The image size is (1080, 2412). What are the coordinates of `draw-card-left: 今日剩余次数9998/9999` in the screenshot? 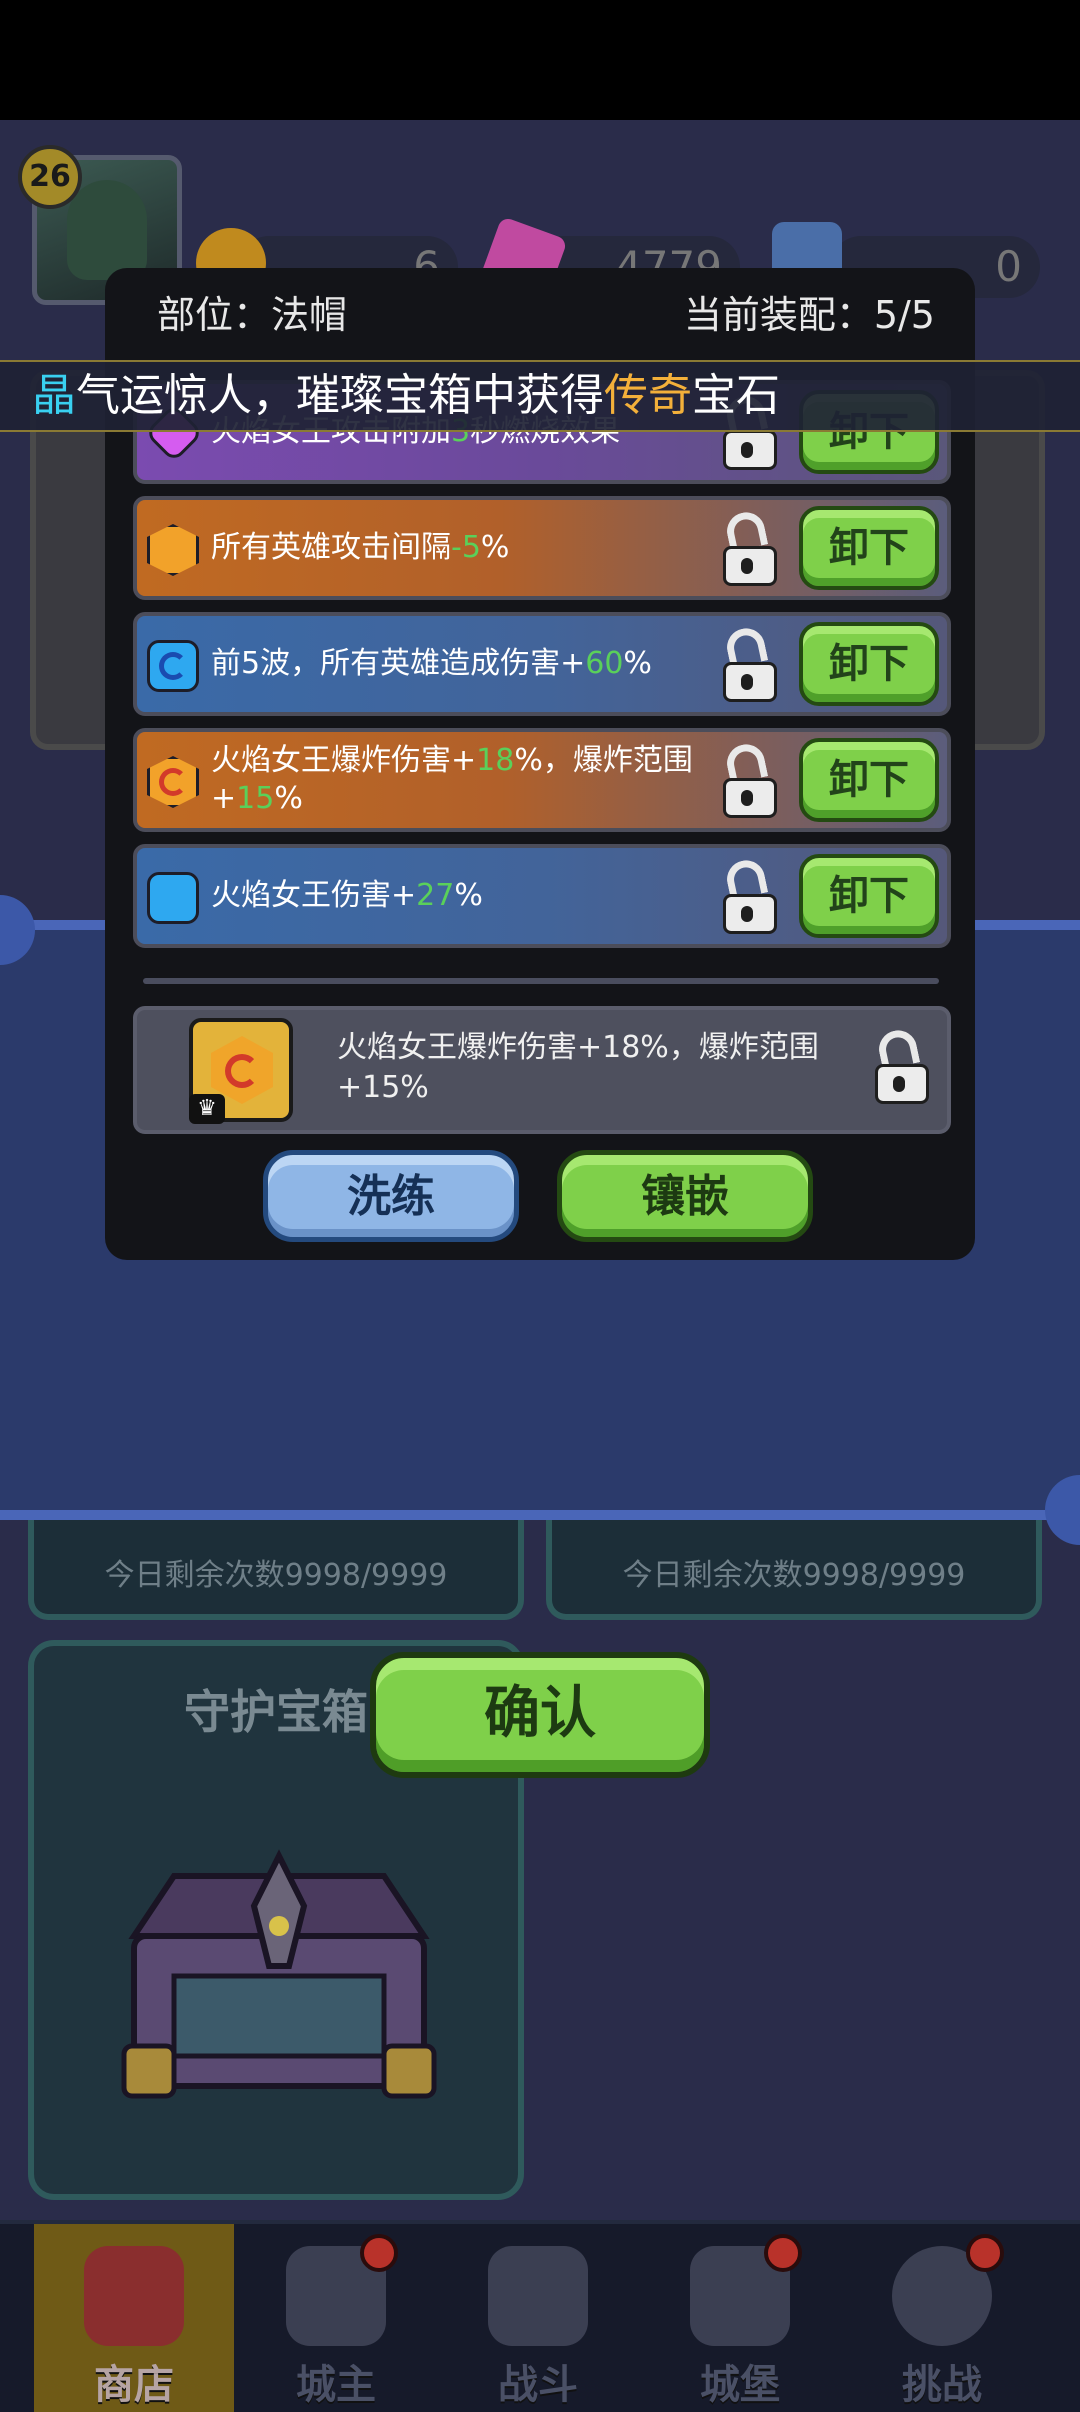 It's located at (276, 1570).